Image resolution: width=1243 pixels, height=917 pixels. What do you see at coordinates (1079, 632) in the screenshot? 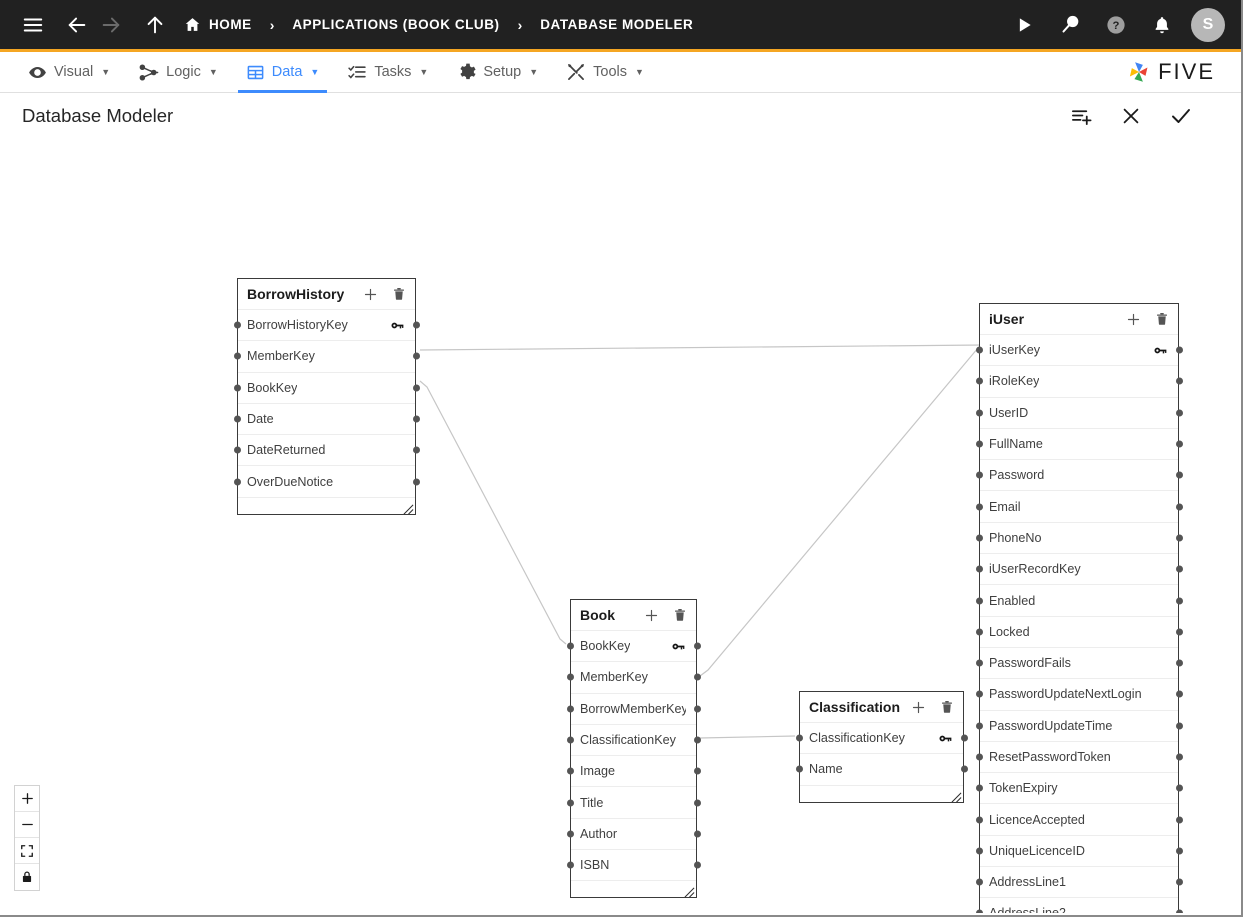
I see `entity-field-row: Locked` at bounding box center [1079, 632].